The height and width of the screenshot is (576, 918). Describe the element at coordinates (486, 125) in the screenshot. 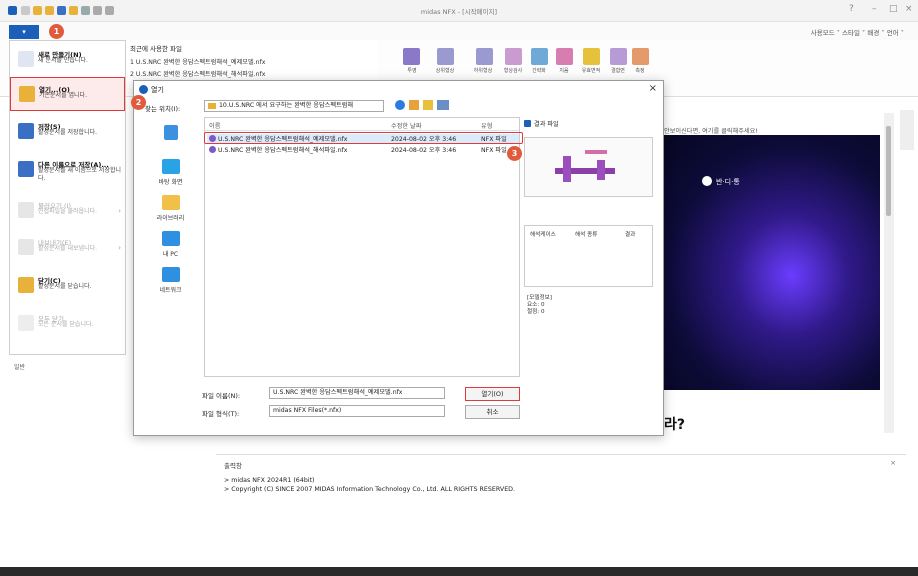

I see `column-type: 유형` at that location.